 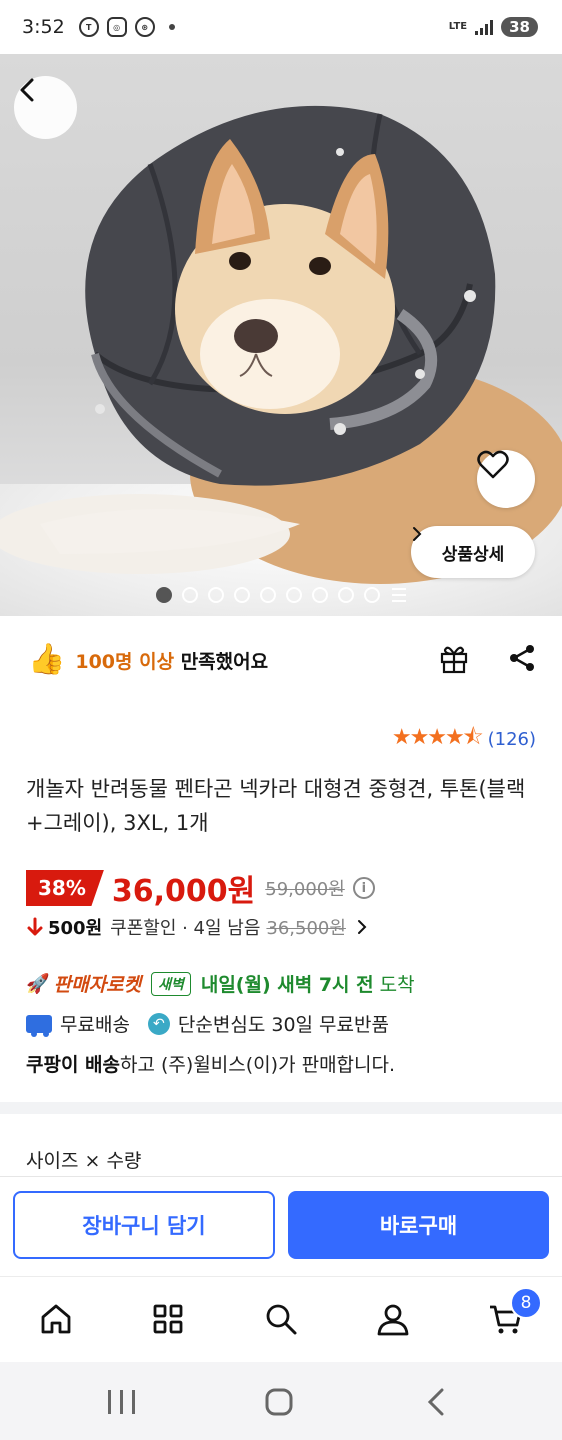 I want to click on review-count: (126), so click(x=512, y=739).